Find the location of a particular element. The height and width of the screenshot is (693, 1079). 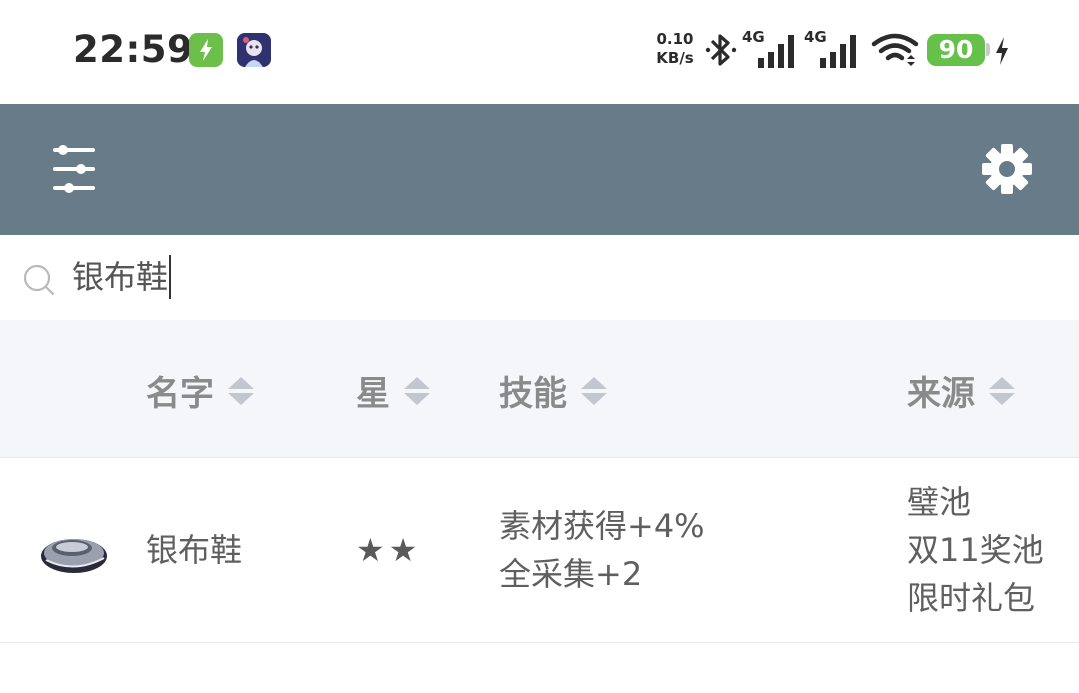

battery-level: 90 is located at coordinates (956, 49).